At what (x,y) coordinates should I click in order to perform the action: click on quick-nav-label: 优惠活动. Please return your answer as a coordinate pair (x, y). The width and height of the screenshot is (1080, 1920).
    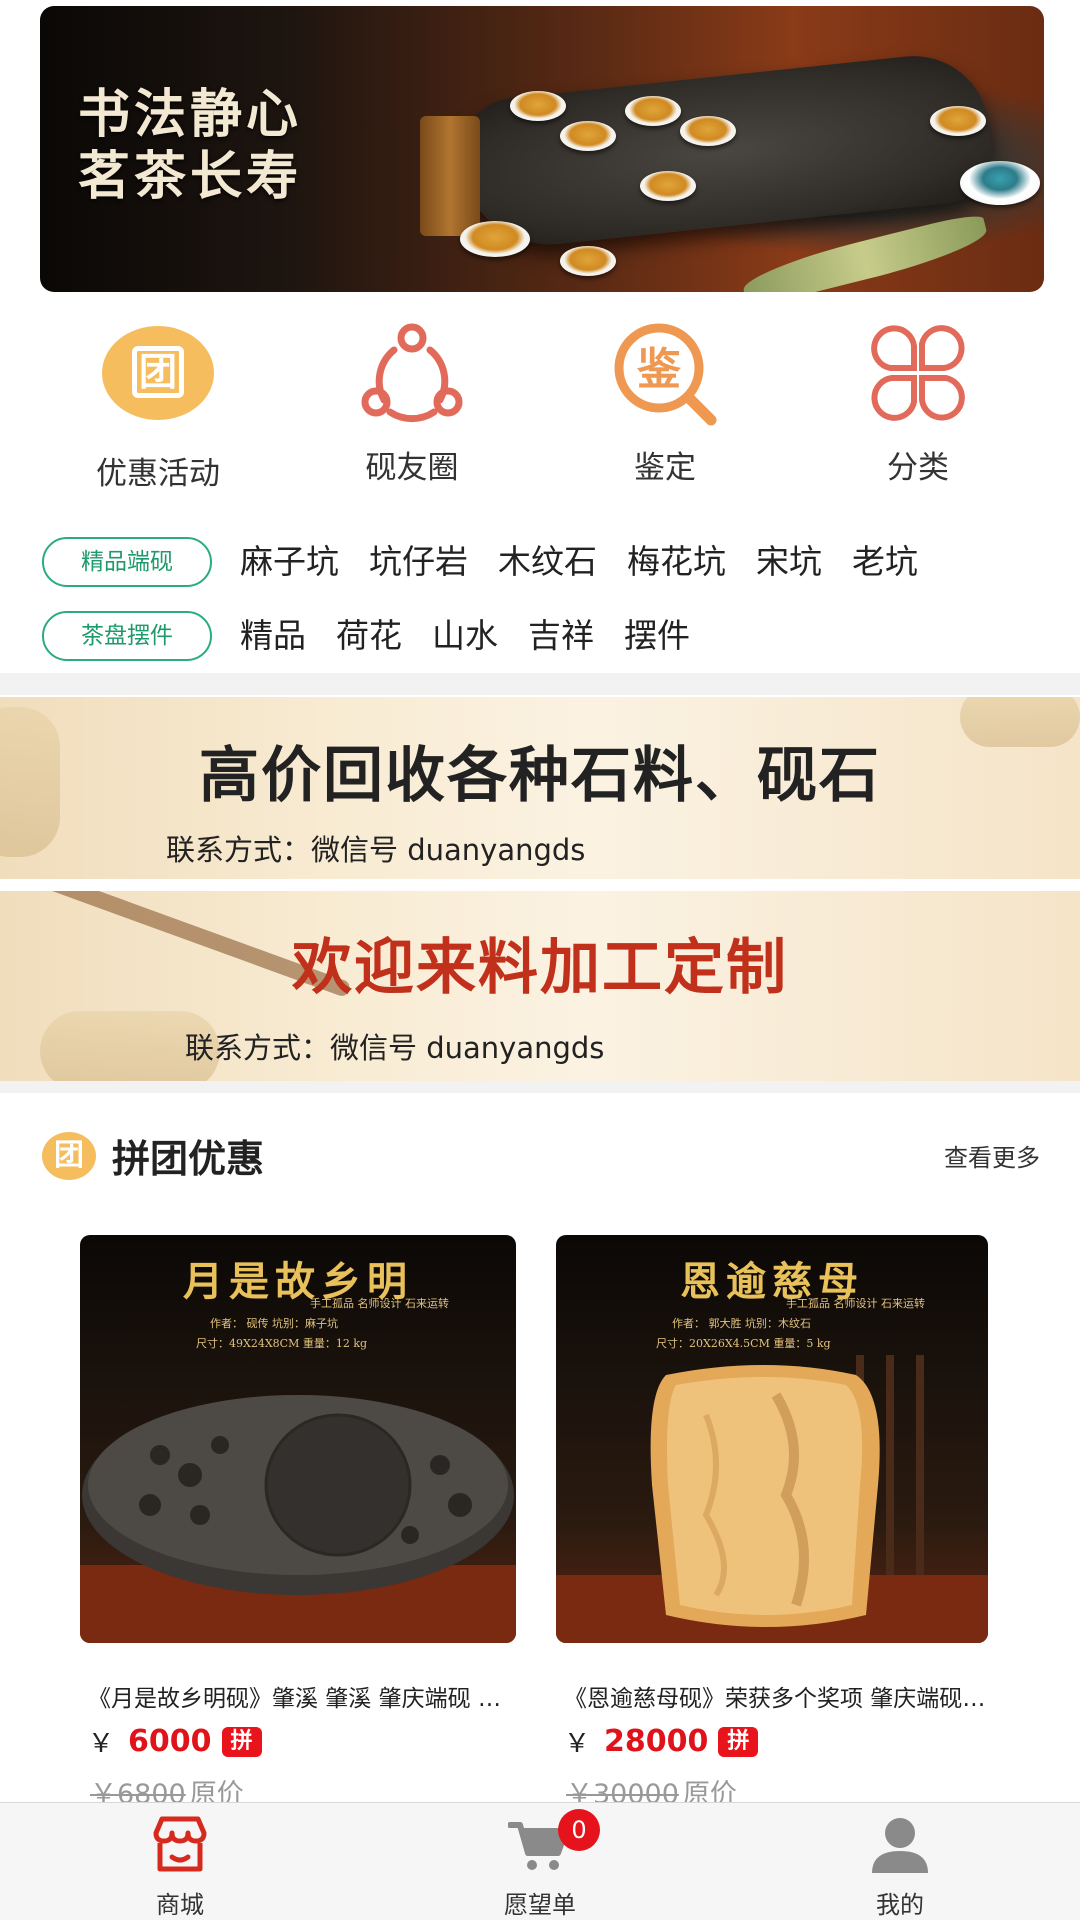
    Looking at the image, I should click on (158, 474).